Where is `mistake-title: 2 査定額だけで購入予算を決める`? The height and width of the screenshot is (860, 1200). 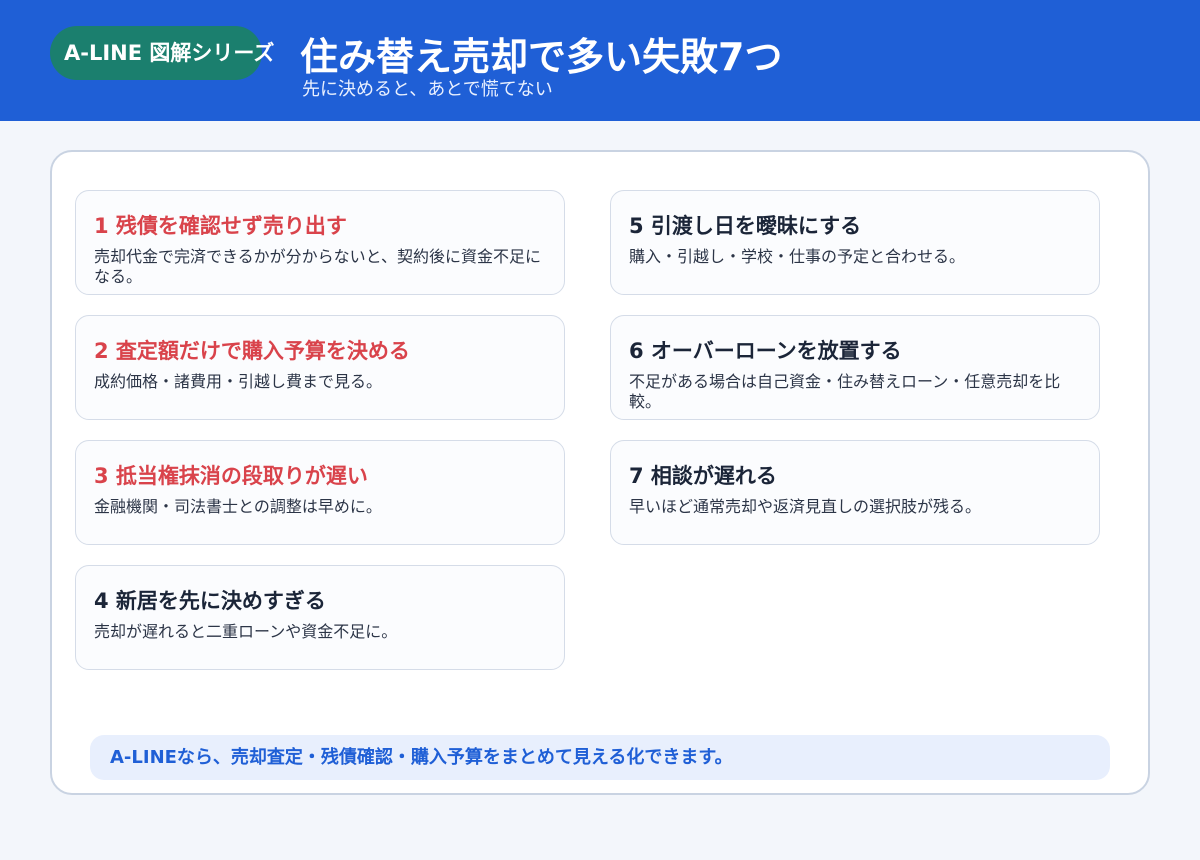
mistake-title: 2 査定額だけで購入予算を決める is located at coordinates (252, 351).